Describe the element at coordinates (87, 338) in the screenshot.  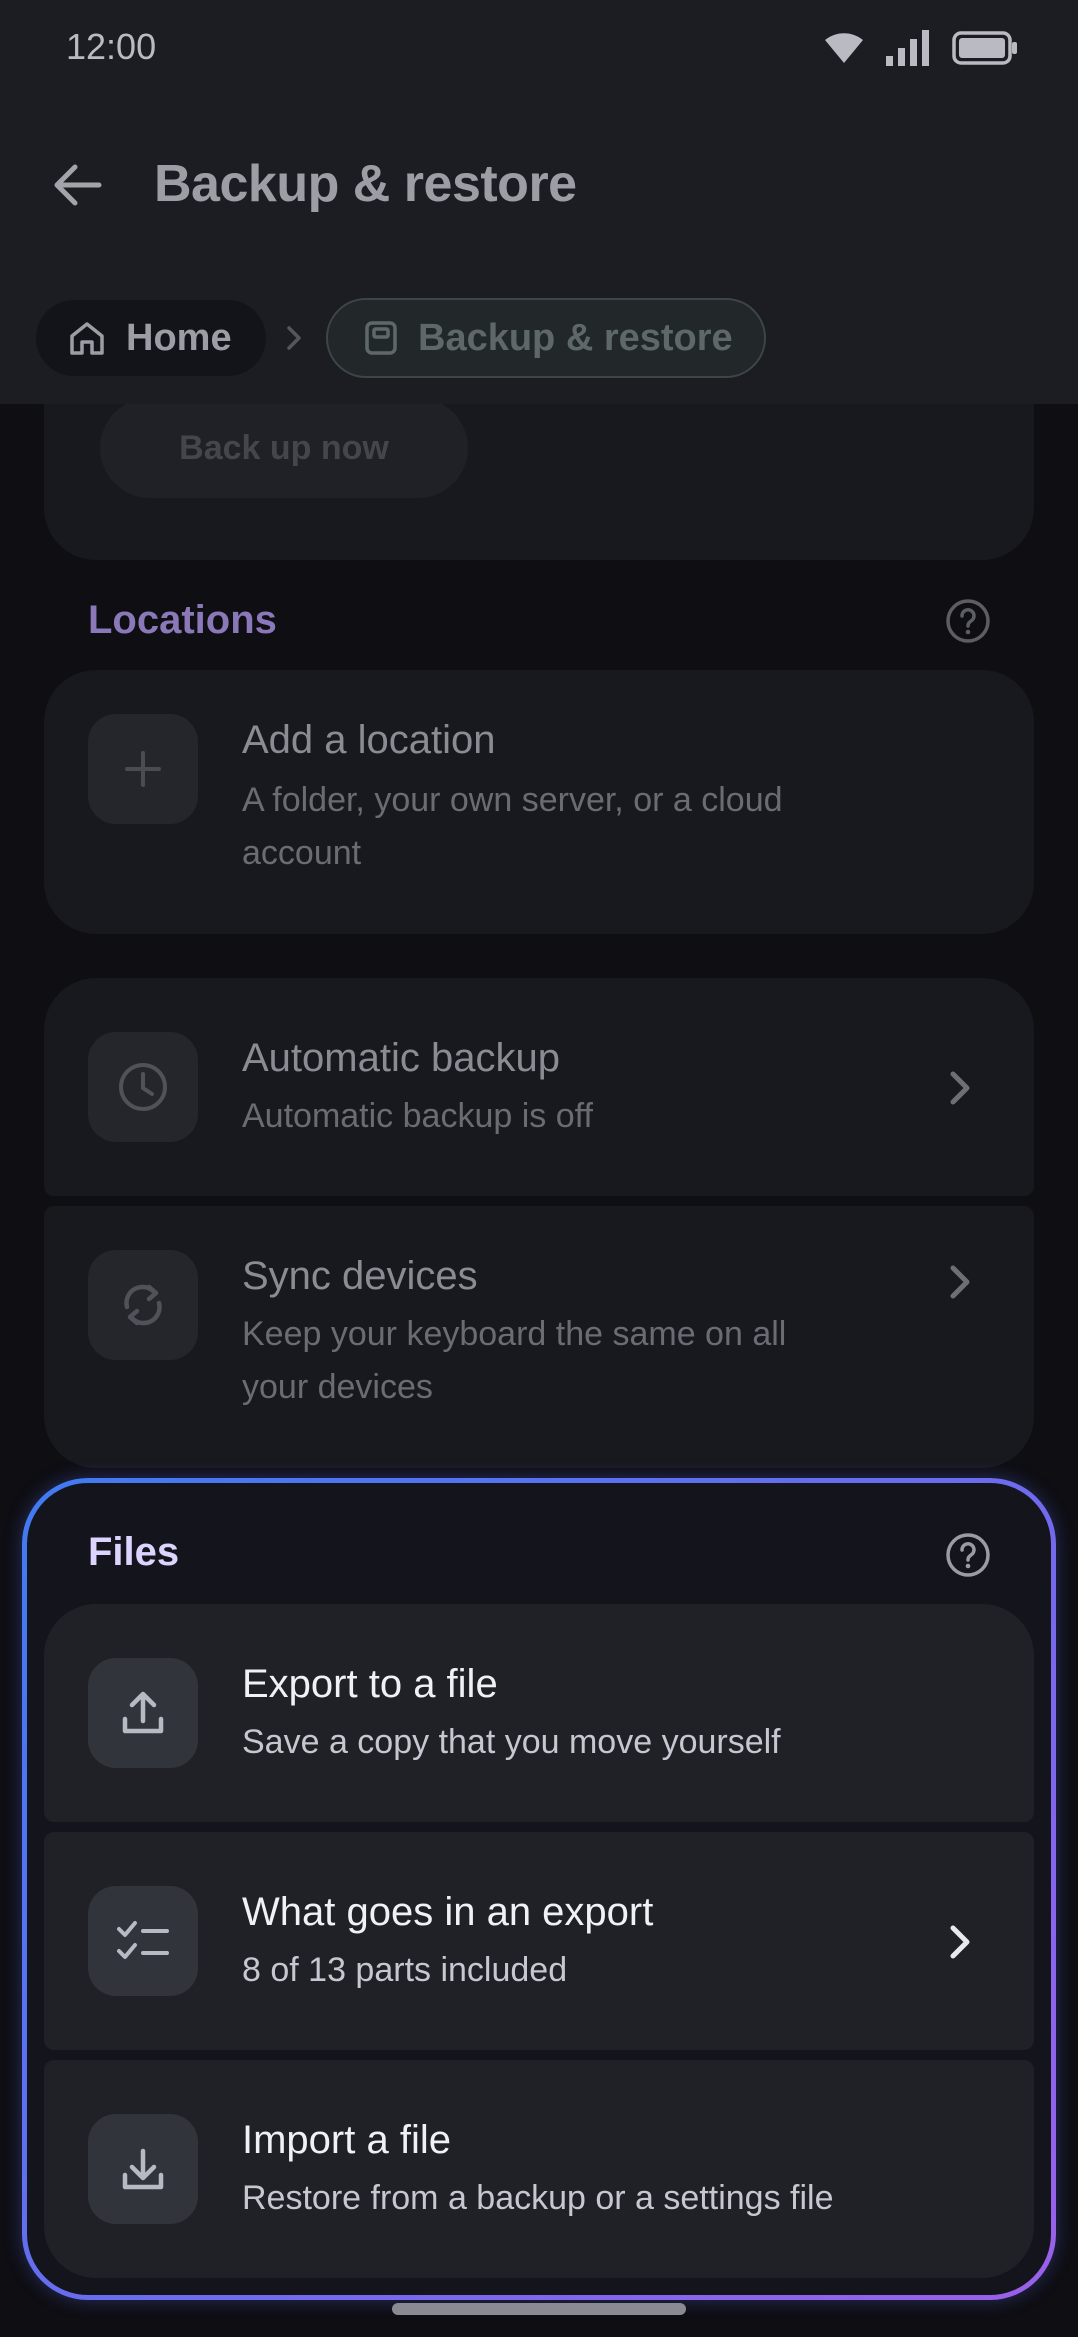
I see `home-icon` at that location.